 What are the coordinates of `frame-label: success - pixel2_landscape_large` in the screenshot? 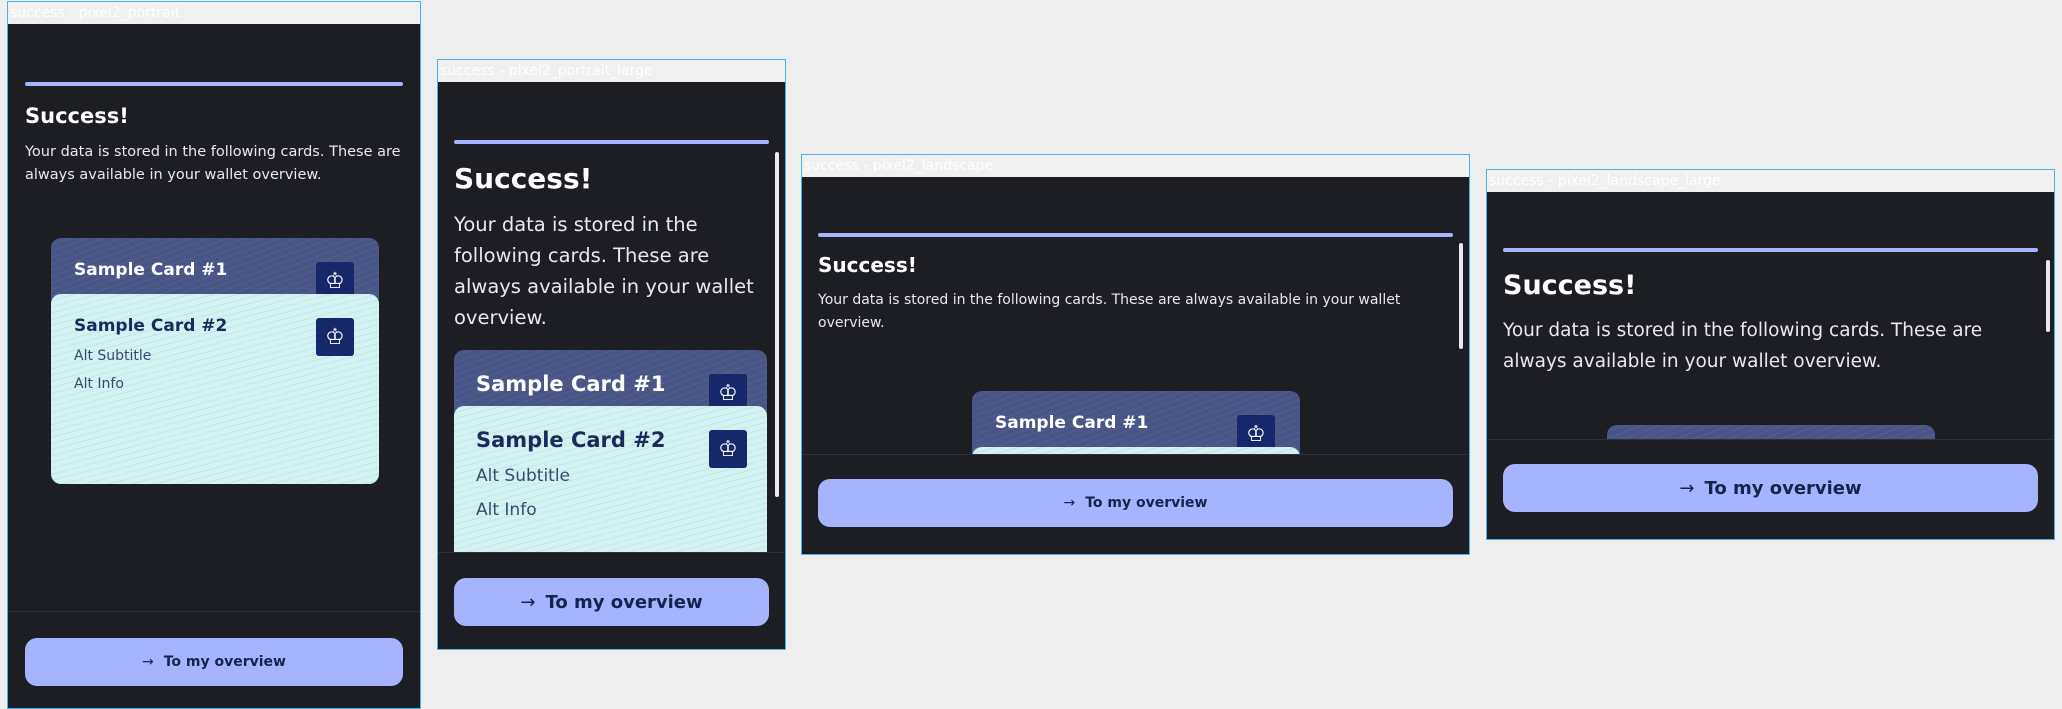 It's located at (1770, 181).